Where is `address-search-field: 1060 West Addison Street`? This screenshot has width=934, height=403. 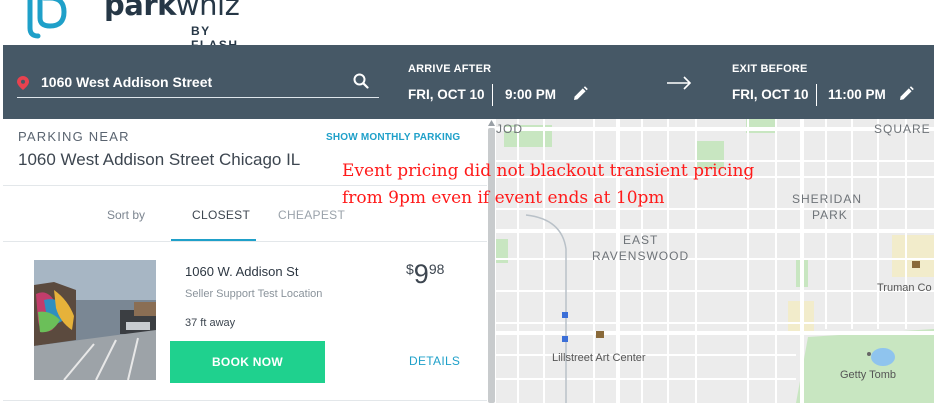 address-search-field: 1060 West Addison Street is located at coordinates (198, 82).